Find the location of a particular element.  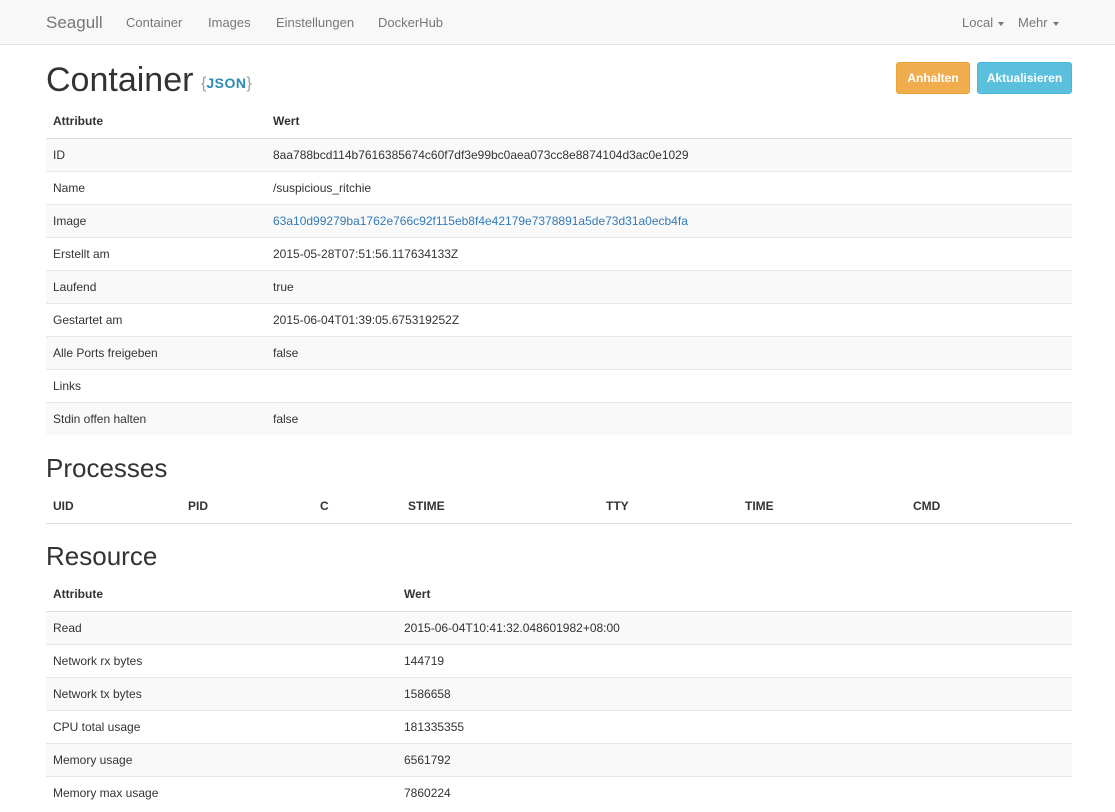

table-row: Name/suspicious_ritchie is located at coordinates (559, 187).